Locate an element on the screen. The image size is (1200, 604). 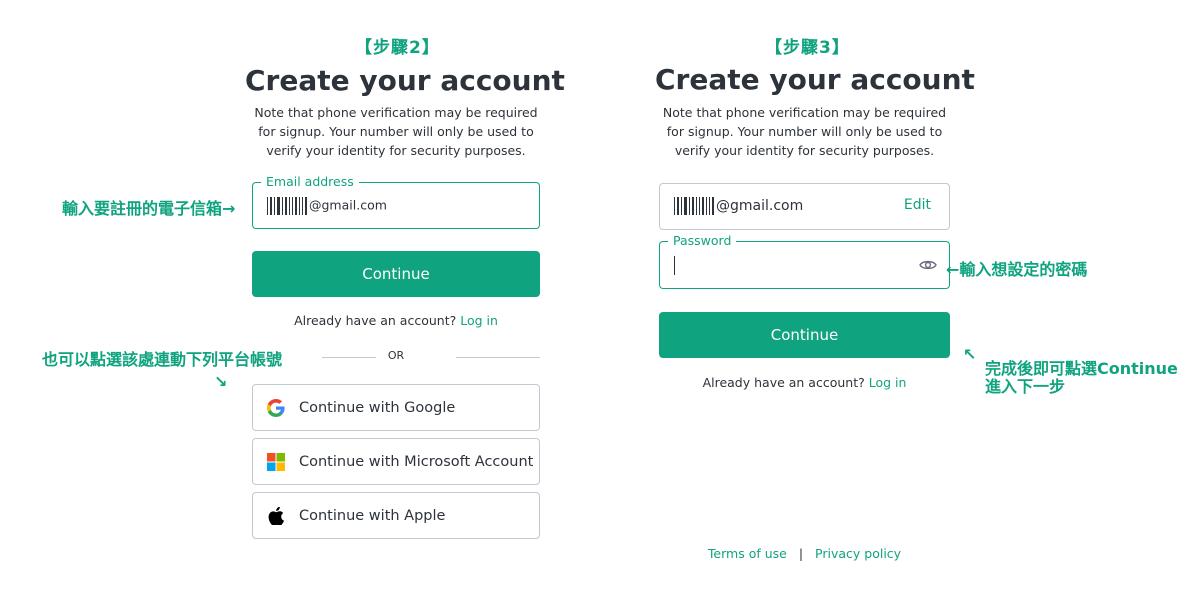
social-hint-annotation: 也可以點選該處連動下列平台帳號 is located at coordinates (162, 359).